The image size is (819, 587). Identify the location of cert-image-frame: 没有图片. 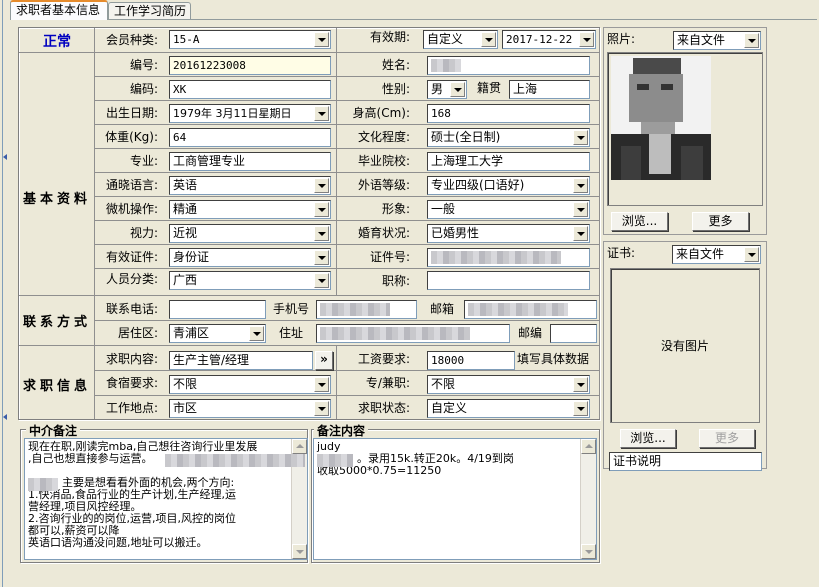
(685, 345).